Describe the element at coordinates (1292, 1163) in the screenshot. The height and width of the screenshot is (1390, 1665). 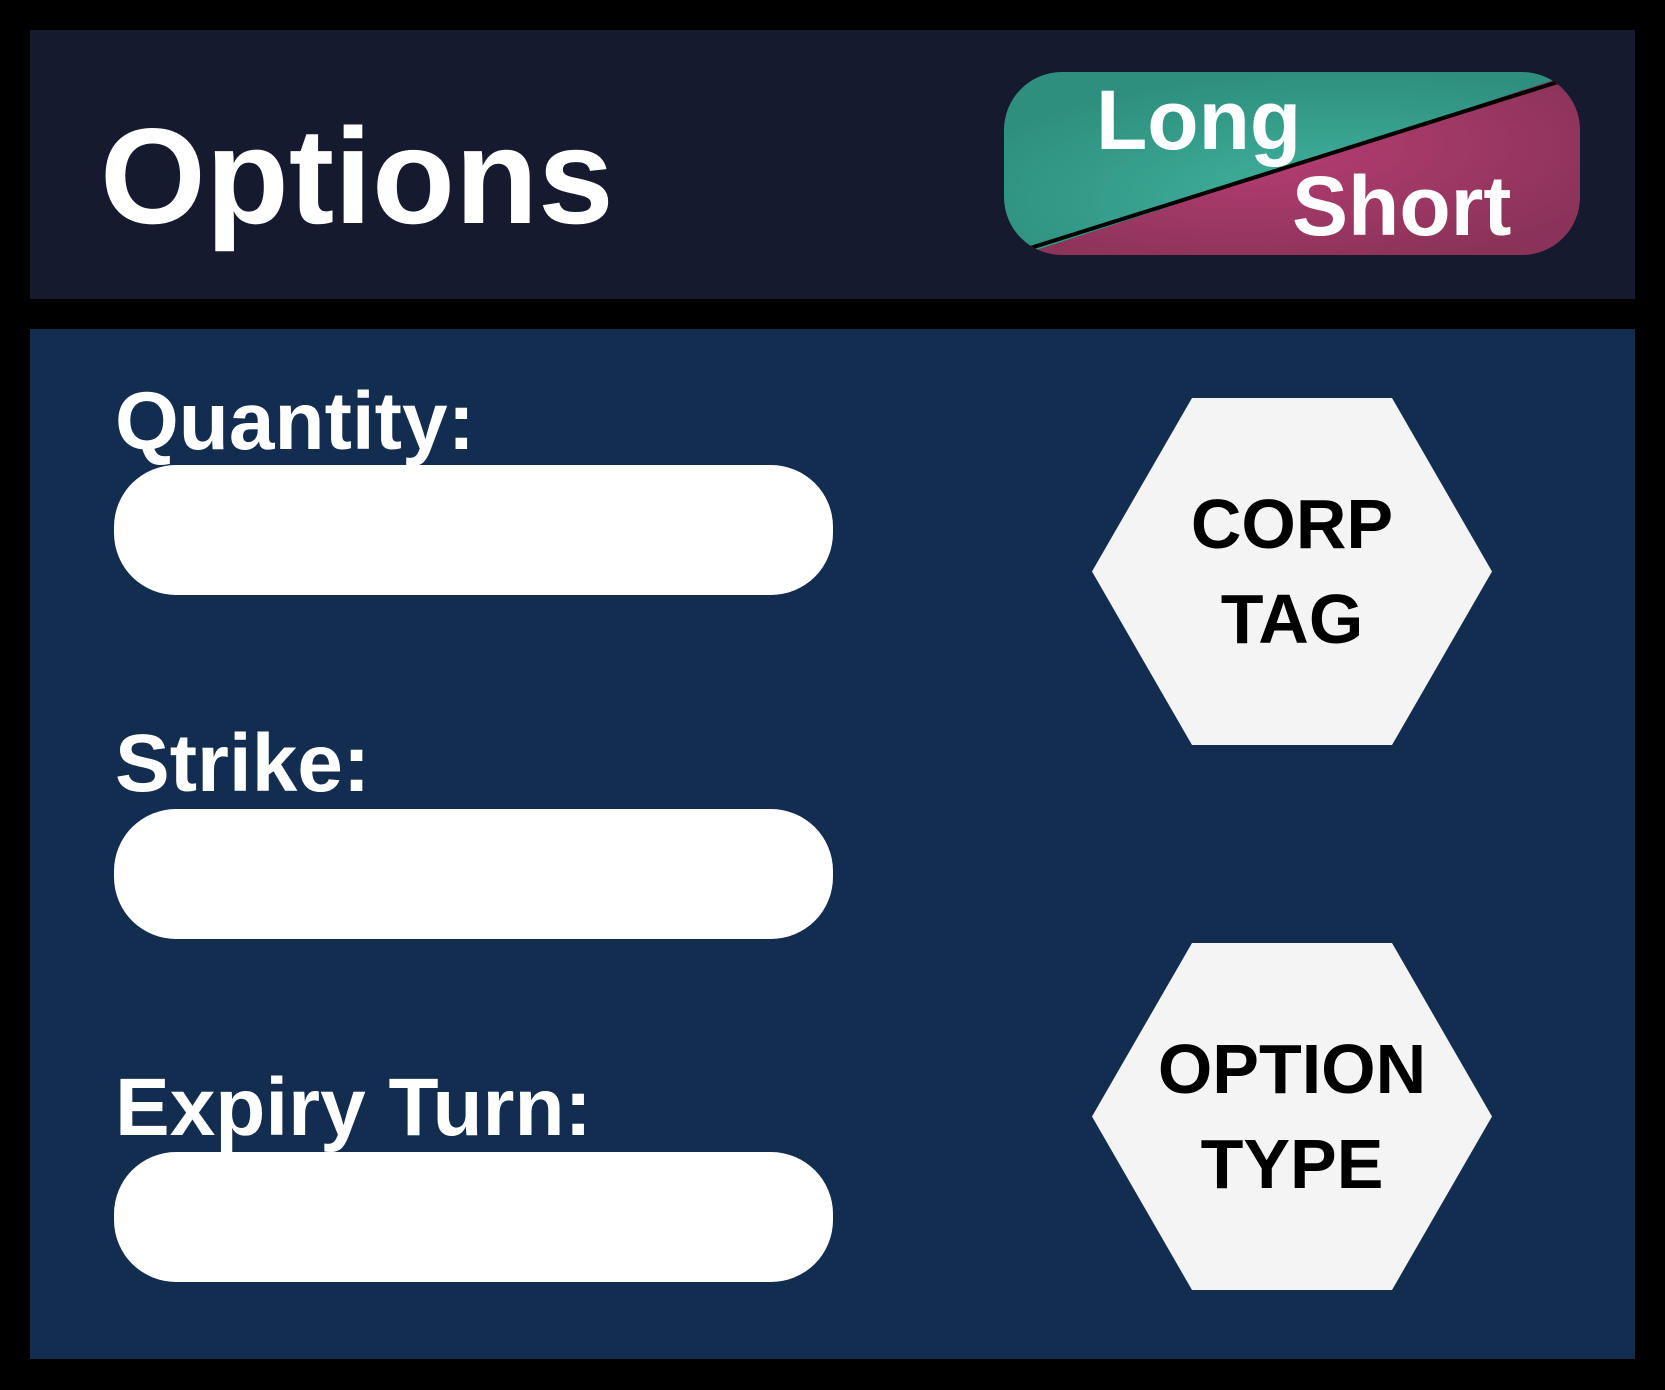
I see `option-type-line2: TYPE` at that location.